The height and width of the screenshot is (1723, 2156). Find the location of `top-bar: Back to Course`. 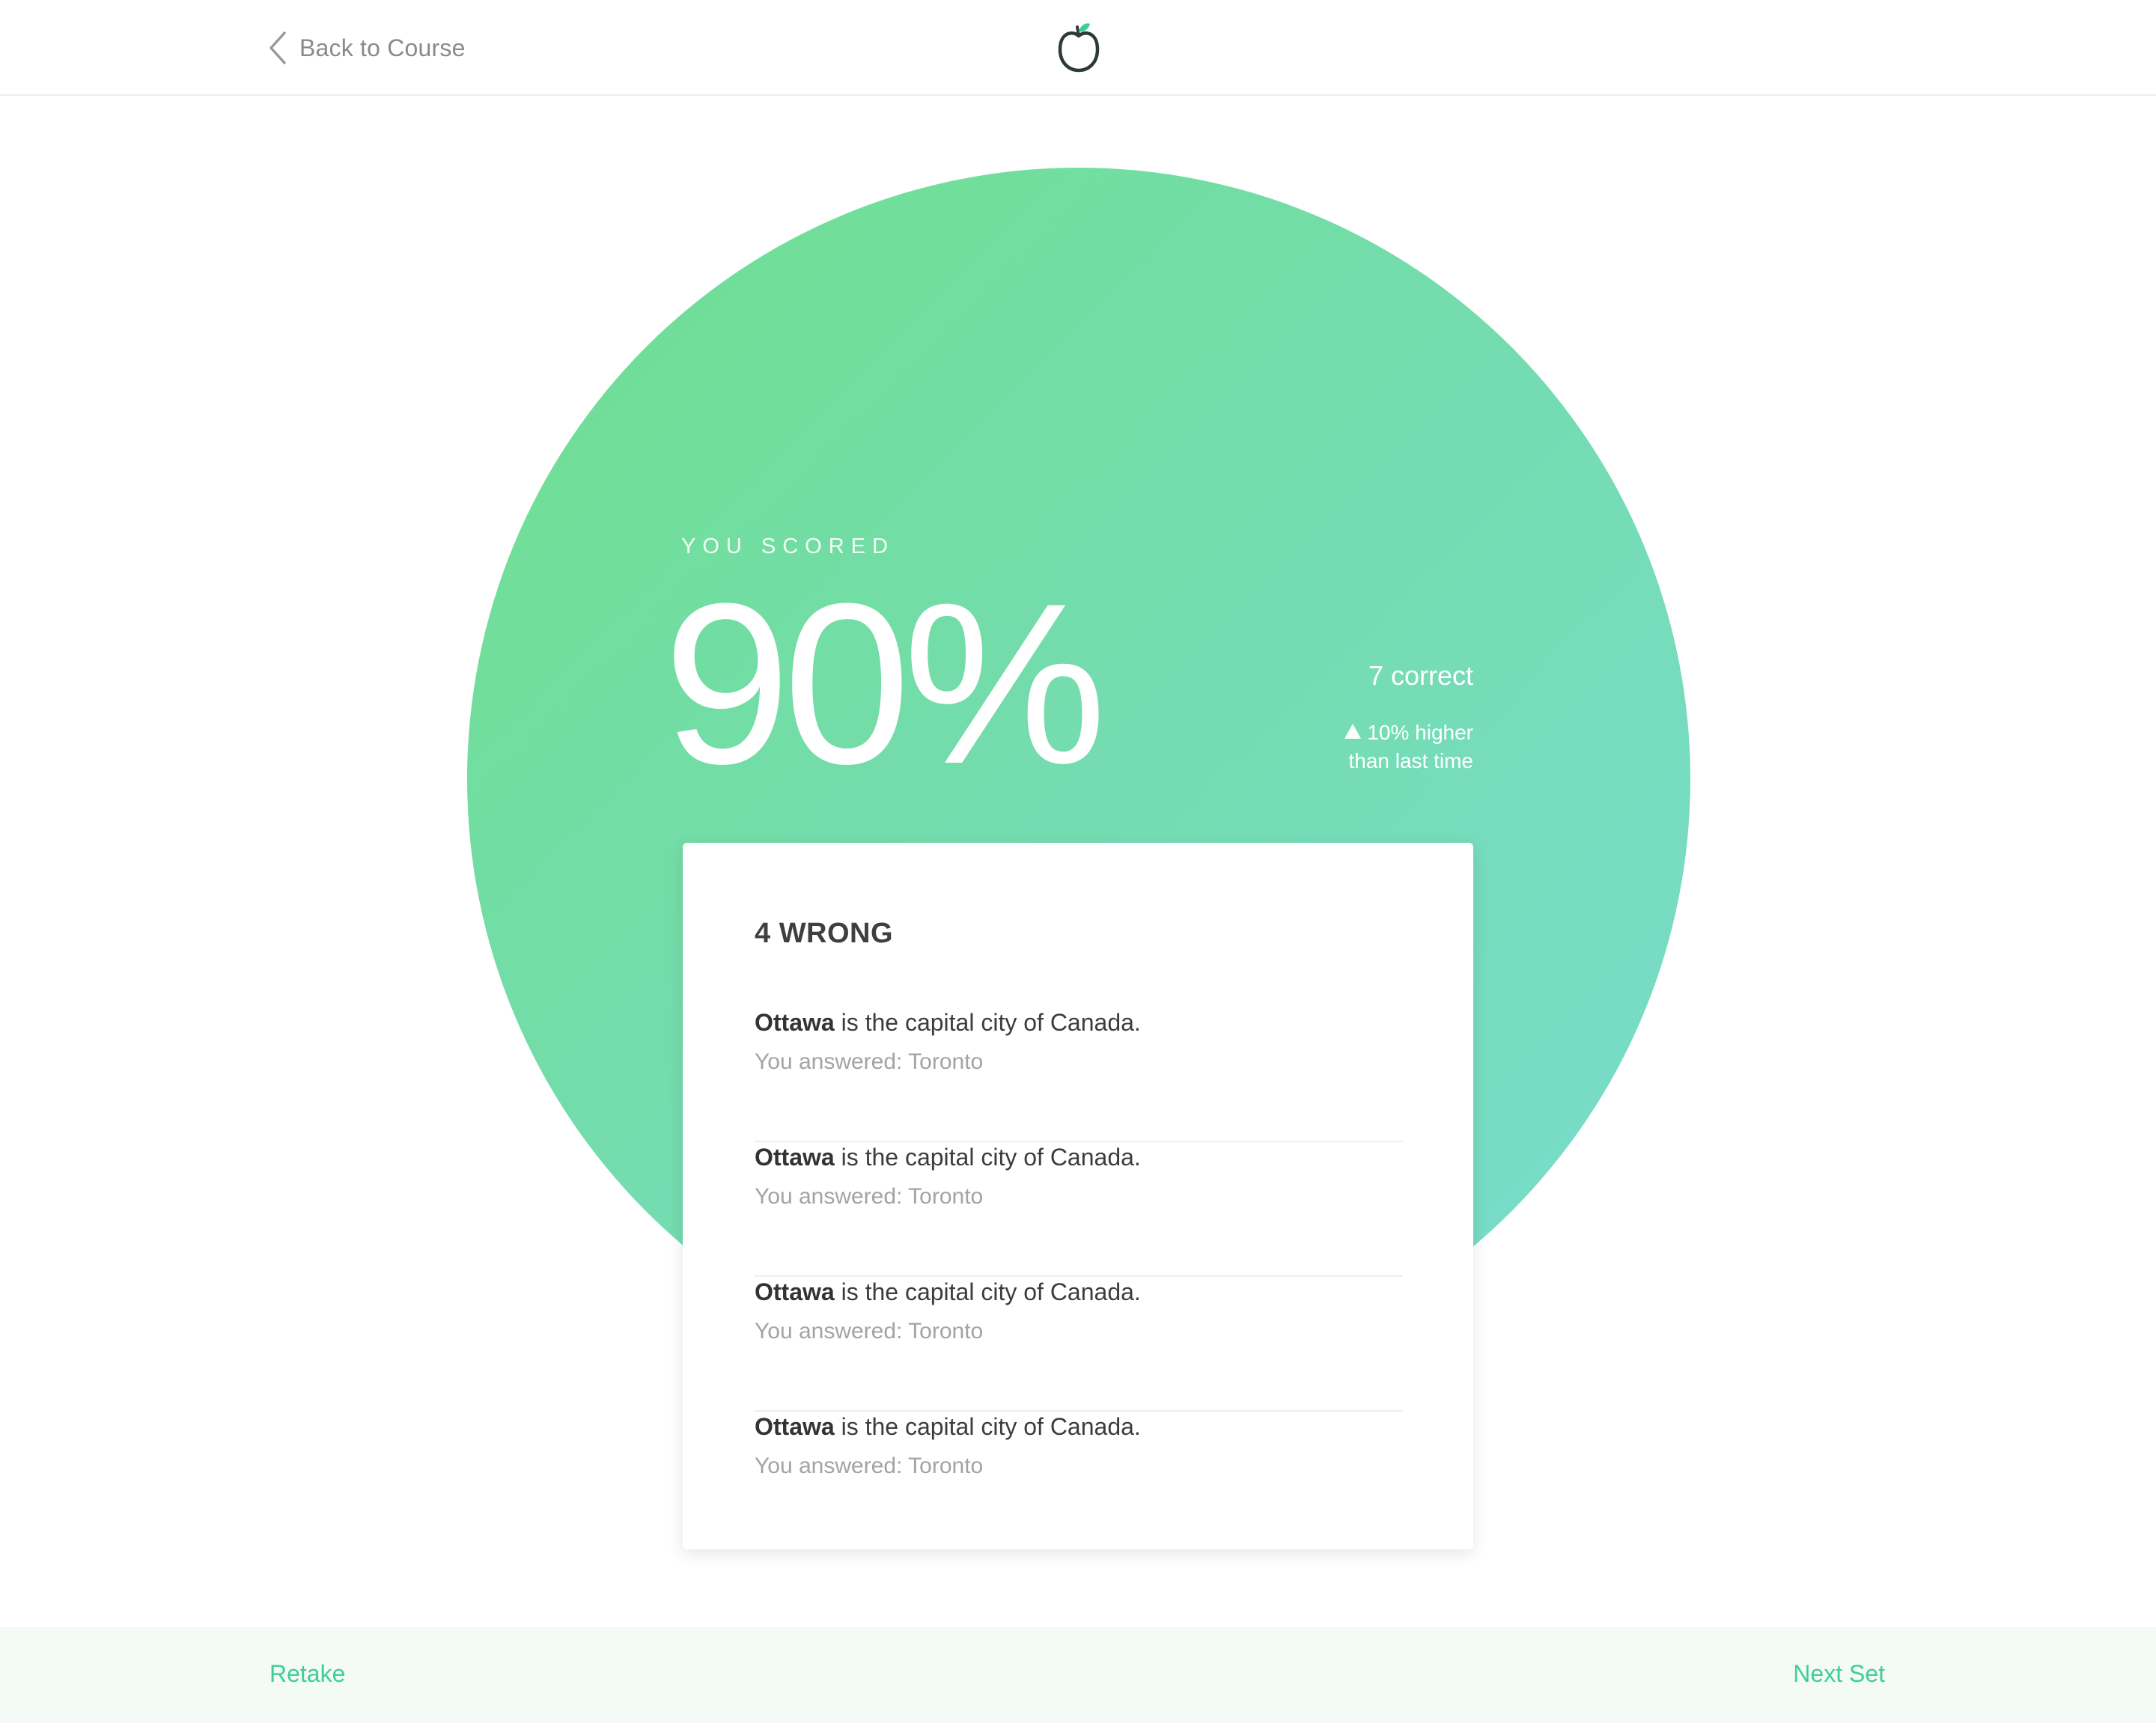

top-bar: Back to Course is located at coordinates (1078, 48).